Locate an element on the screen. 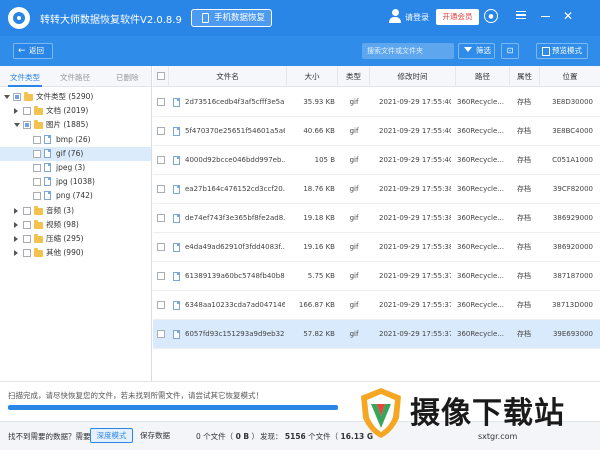  header-attr: 属性 is located at coordinates (525, 76).